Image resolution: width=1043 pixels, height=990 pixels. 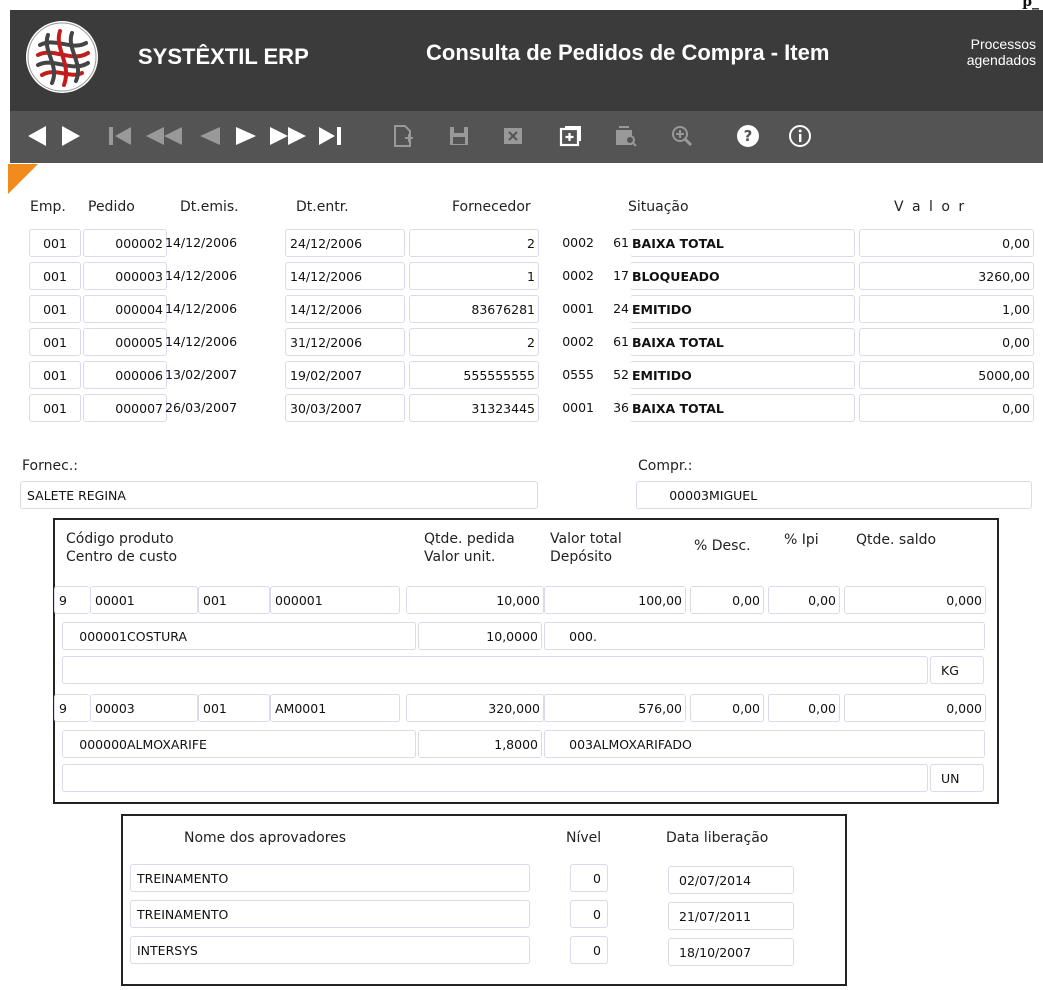 What do you see at coordinates (144, 600) in the screenshot?
I see `item-grupo-cell: 00001` at bounding box center [144, 600].